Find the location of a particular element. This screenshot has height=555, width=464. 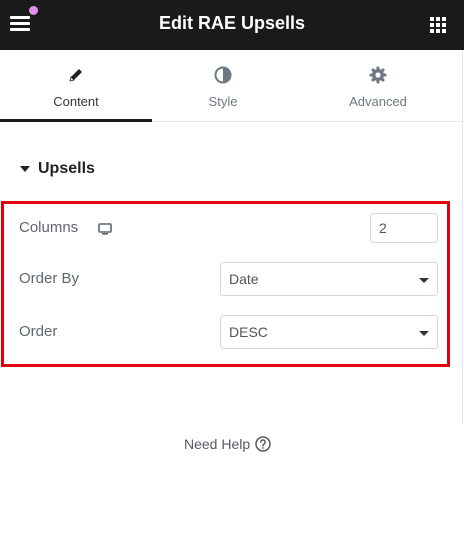

order-label: Order is located at coordinates (38, 331).